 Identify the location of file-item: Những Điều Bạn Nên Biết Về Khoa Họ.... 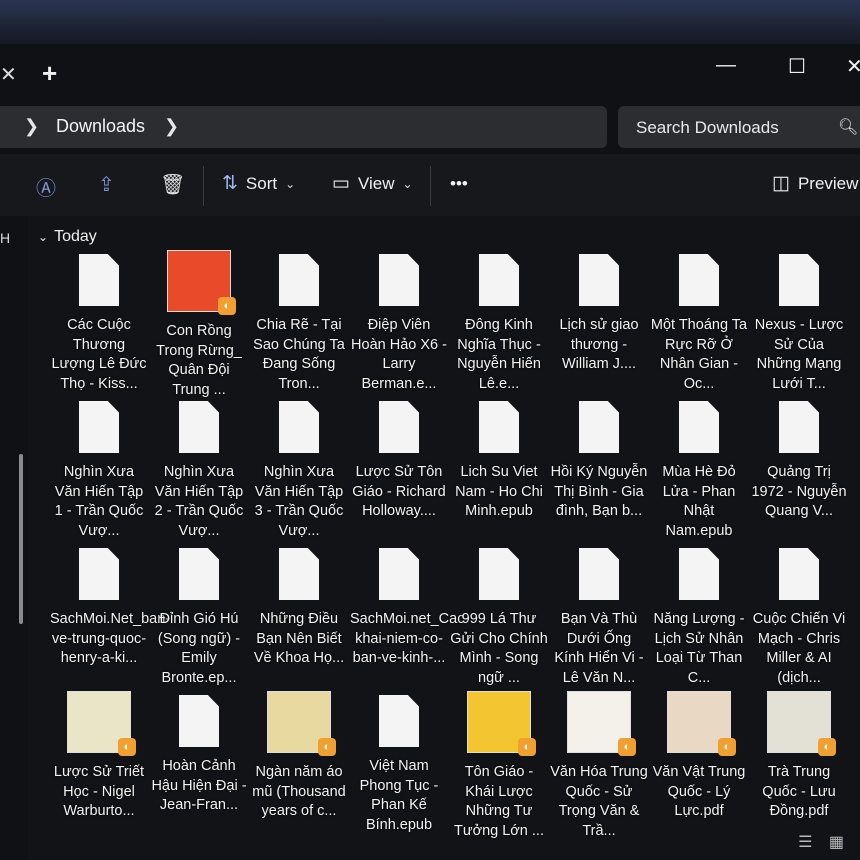
(299, 608).